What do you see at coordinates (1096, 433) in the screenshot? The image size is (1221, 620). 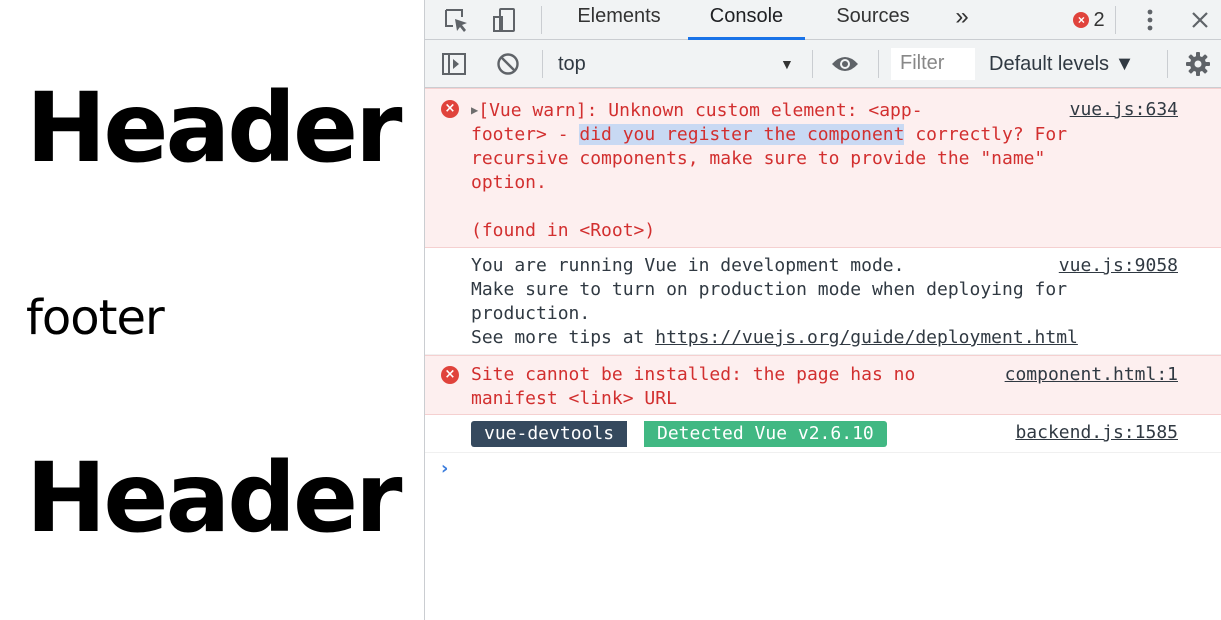 I see `message-source-link: backend.js:1585` at bounding box center [1096, 433].